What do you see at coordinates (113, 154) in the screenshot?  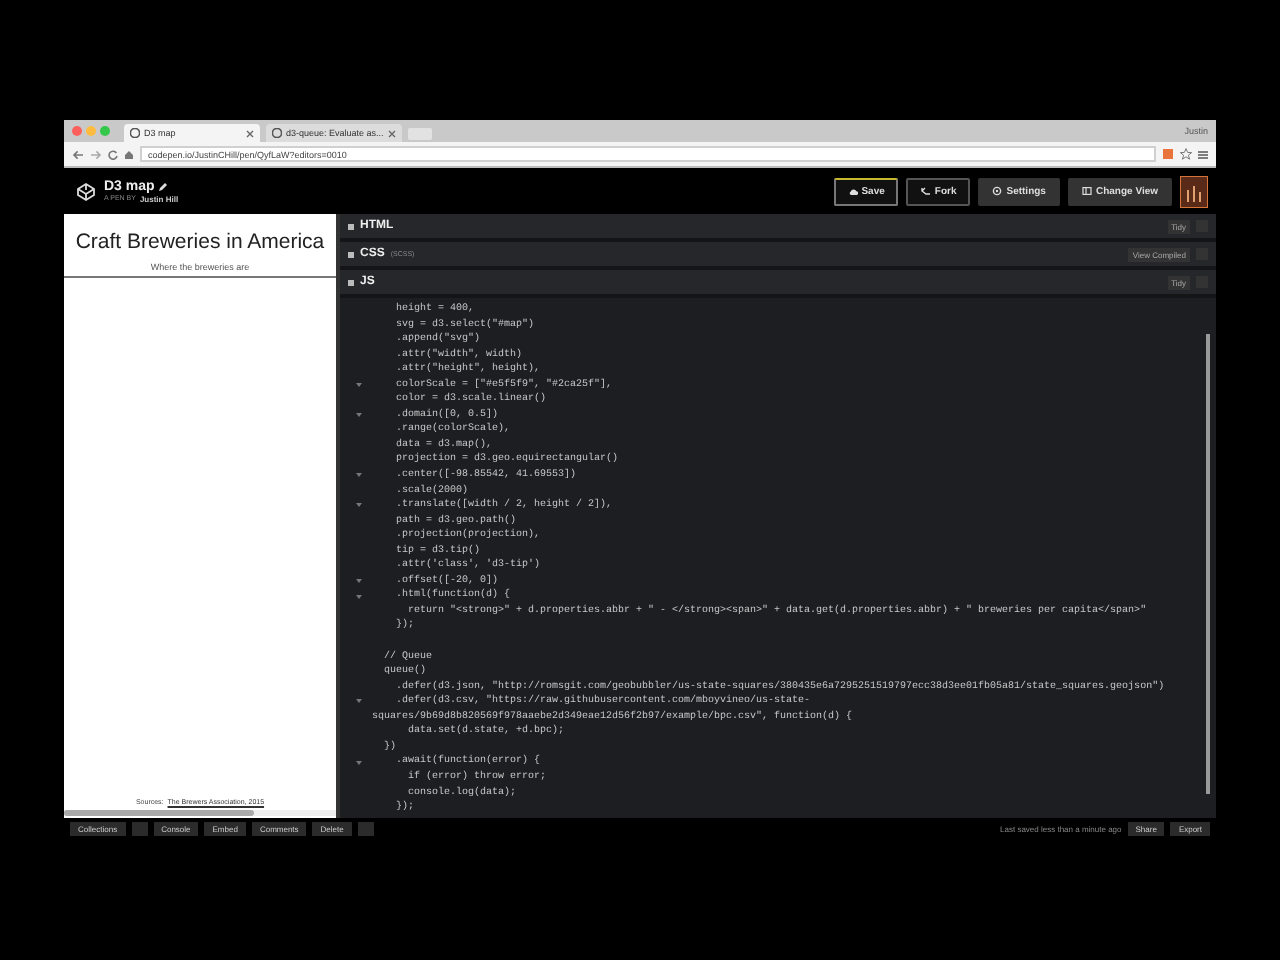 I see `reload-icon` at bounding box center [113, 154].